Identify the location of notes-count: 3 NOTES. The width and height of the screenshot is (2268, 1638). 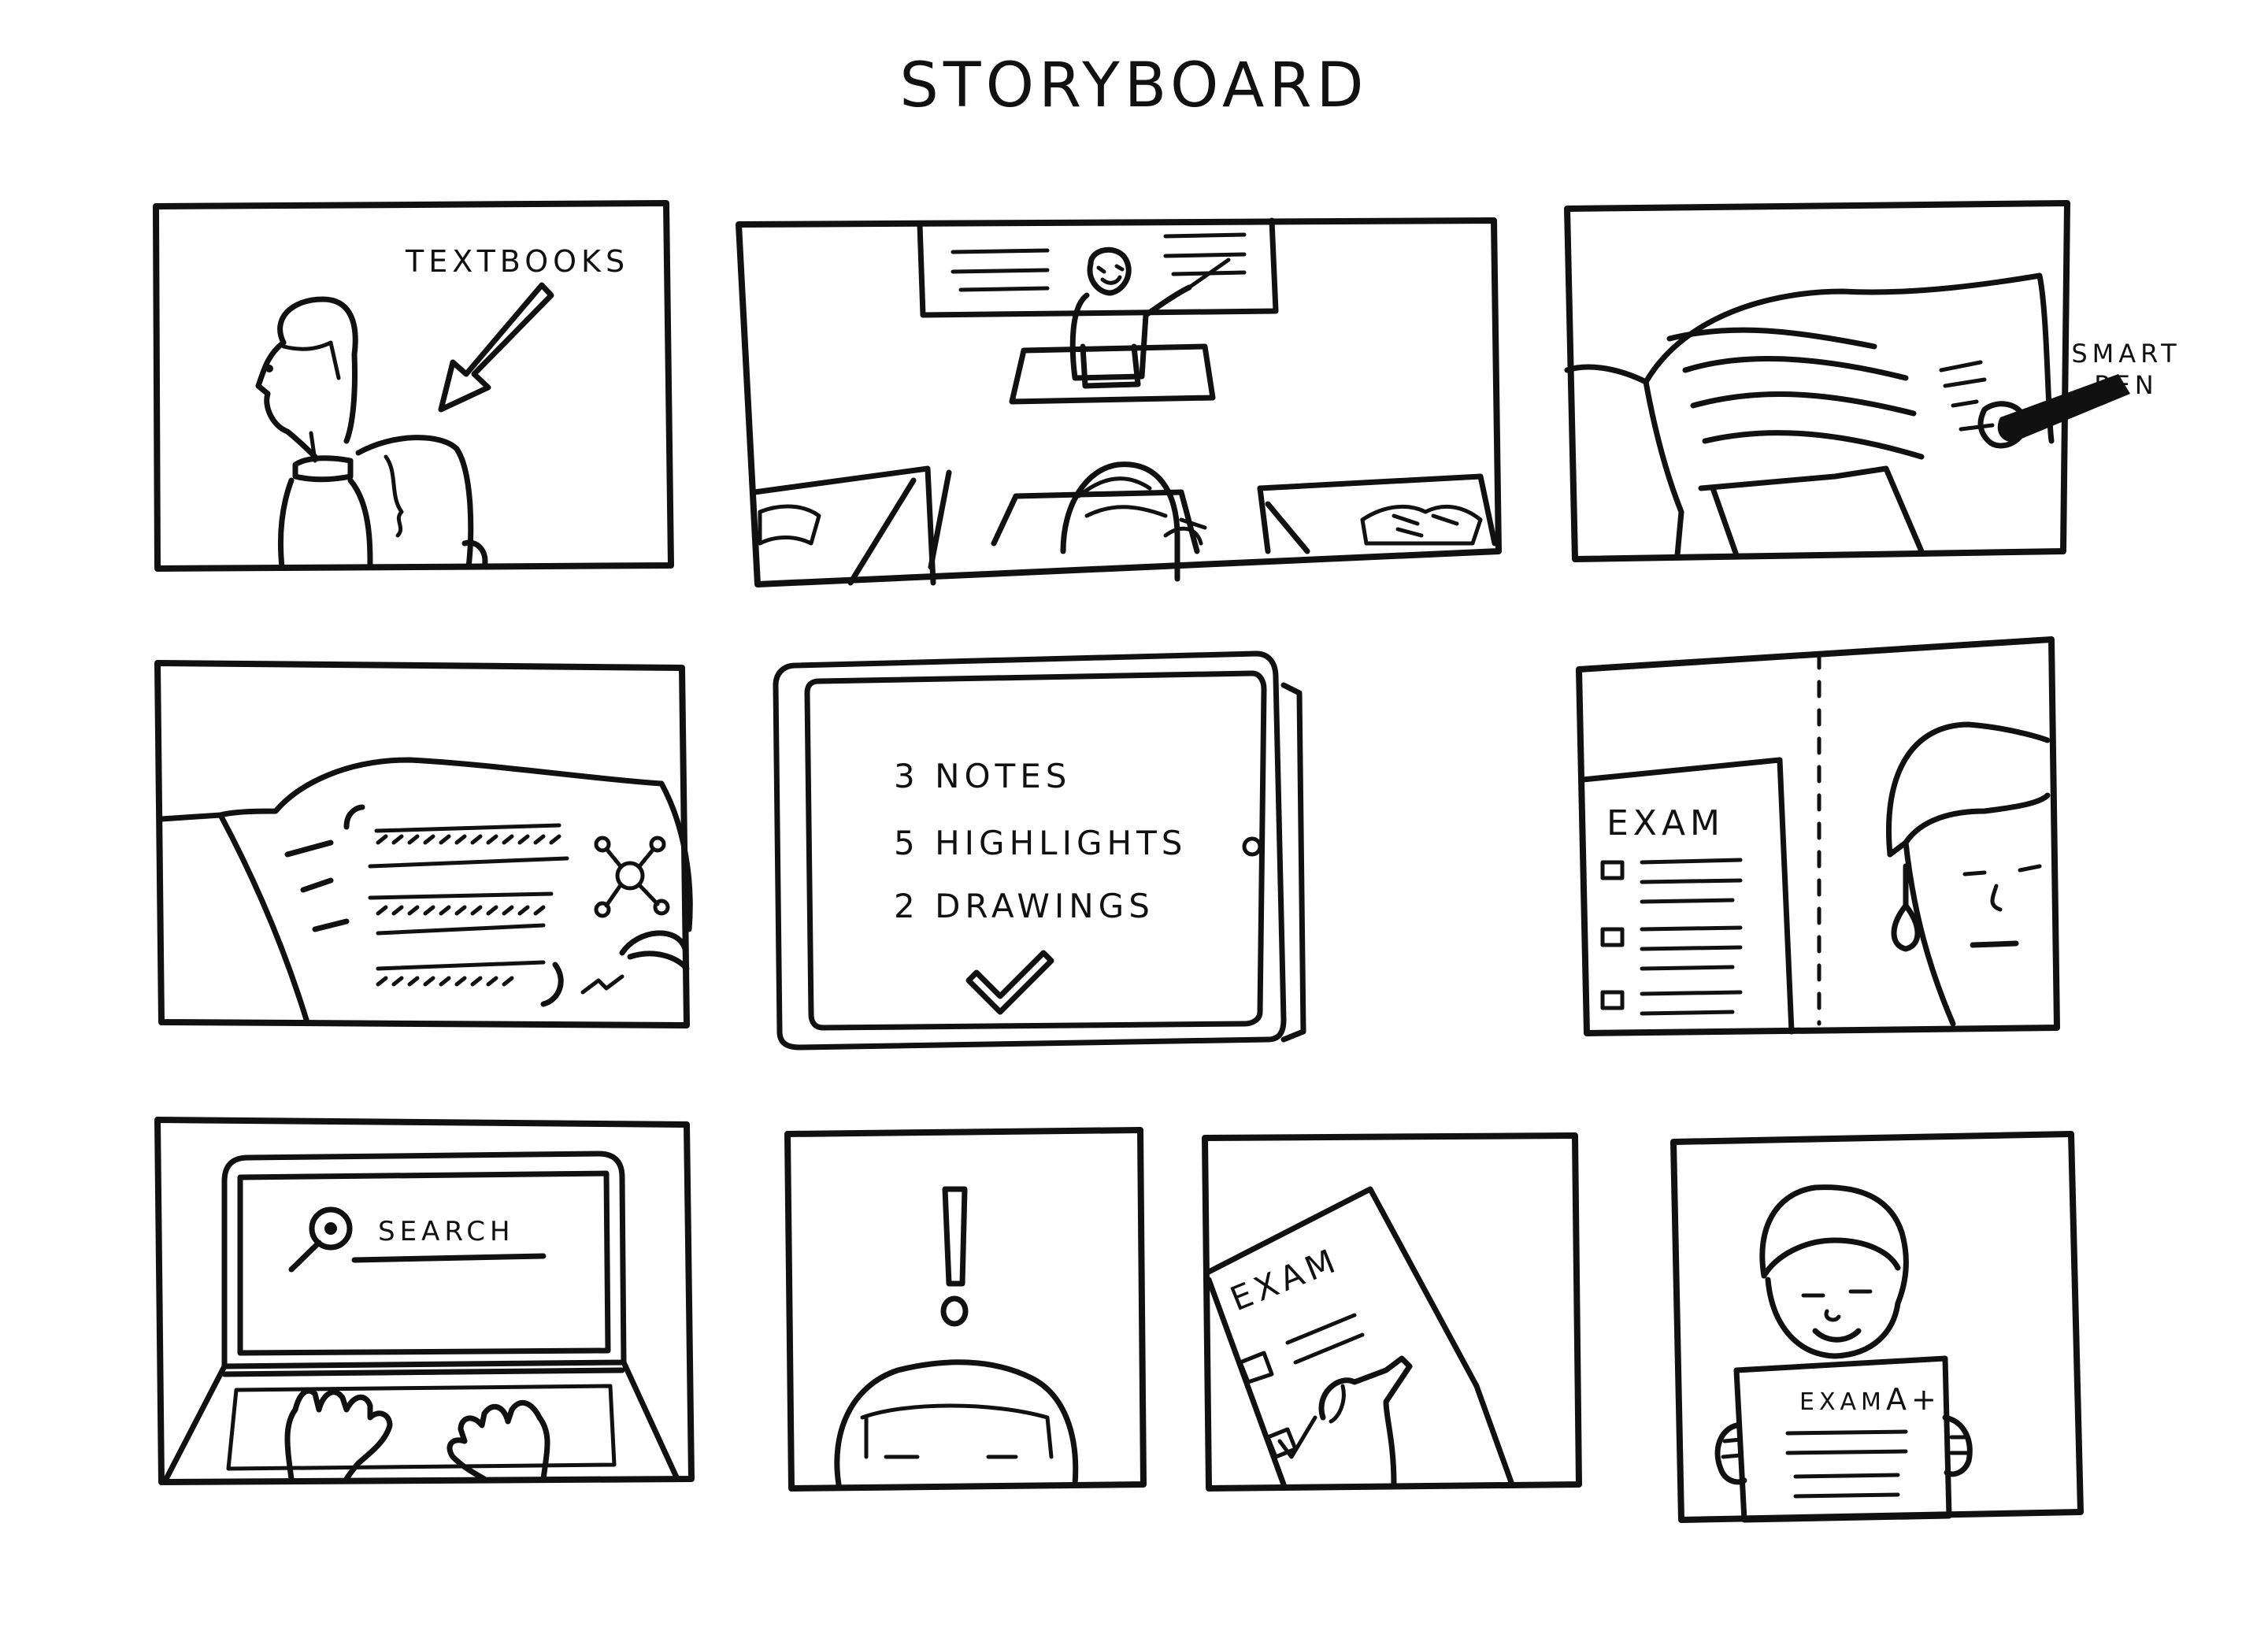
(982, 776).